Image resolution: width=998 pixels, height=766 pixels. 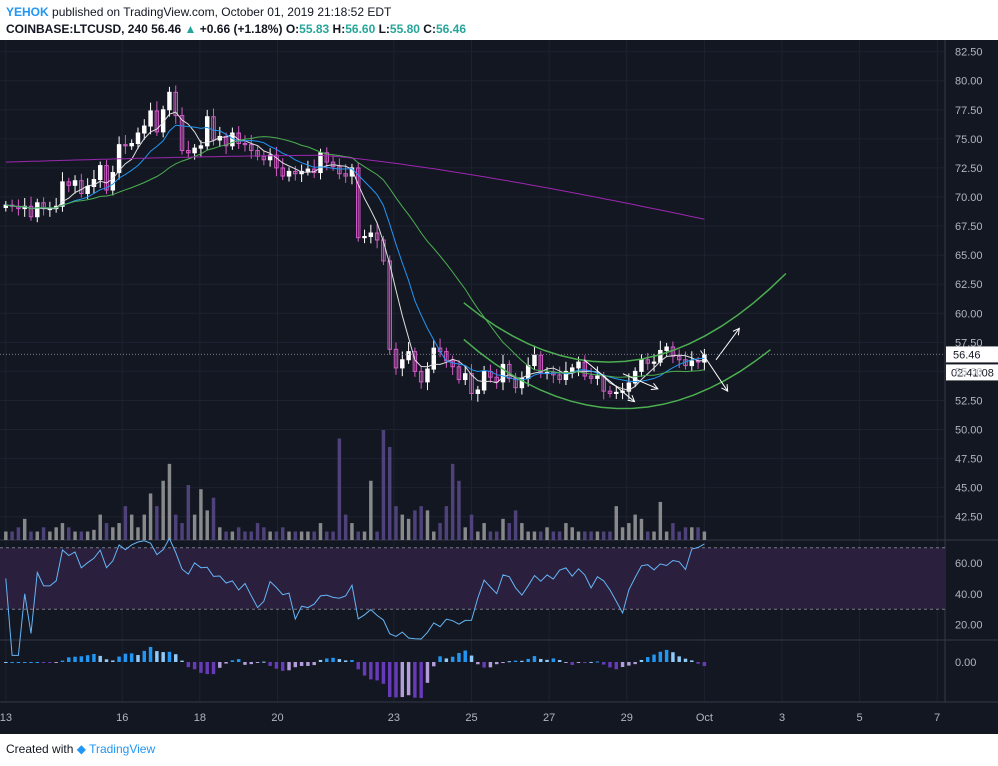 I want to click on price-tick-label: 80.00, so click(x=969, y=82).